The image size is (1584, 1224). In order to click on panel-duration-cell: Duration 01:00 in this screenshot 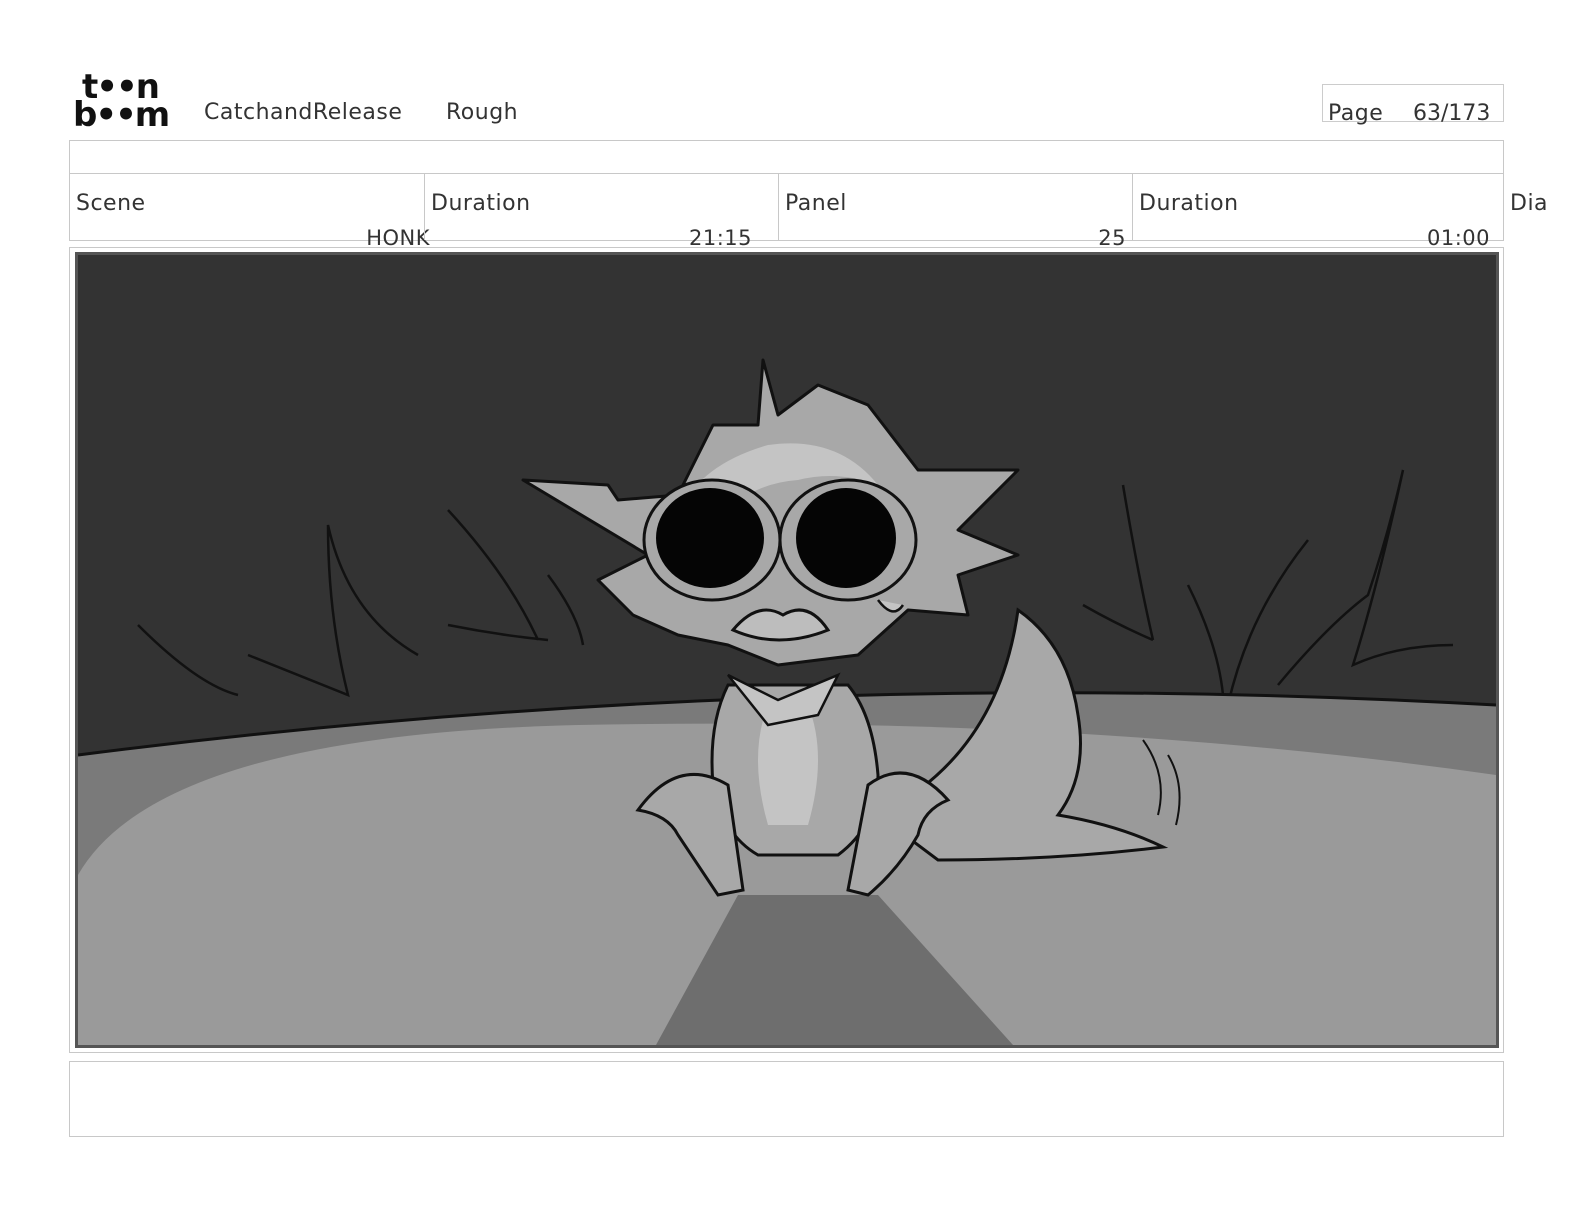, I will do `click(1318, 211)`.